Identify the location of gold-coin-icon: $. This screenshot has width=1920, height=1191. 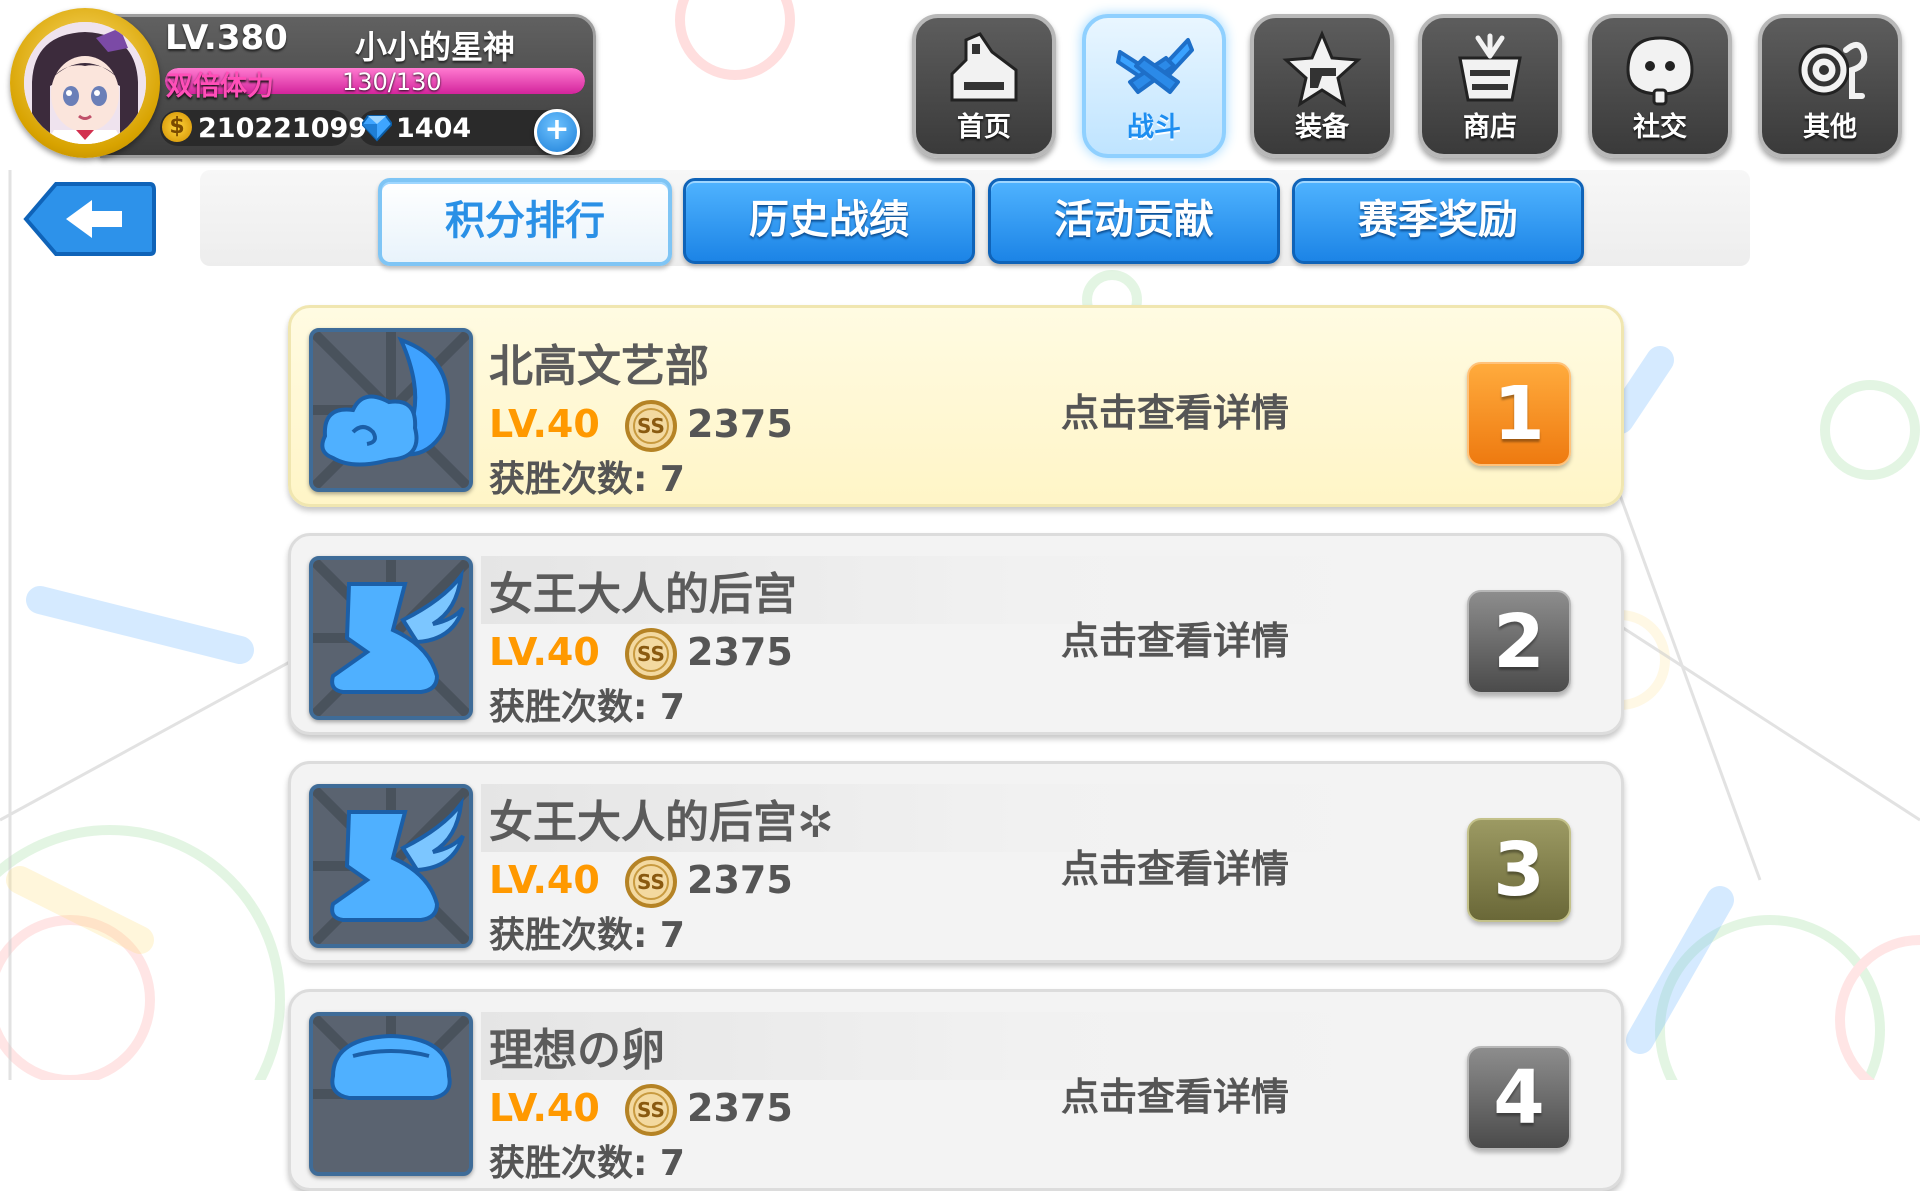
(177, 127).